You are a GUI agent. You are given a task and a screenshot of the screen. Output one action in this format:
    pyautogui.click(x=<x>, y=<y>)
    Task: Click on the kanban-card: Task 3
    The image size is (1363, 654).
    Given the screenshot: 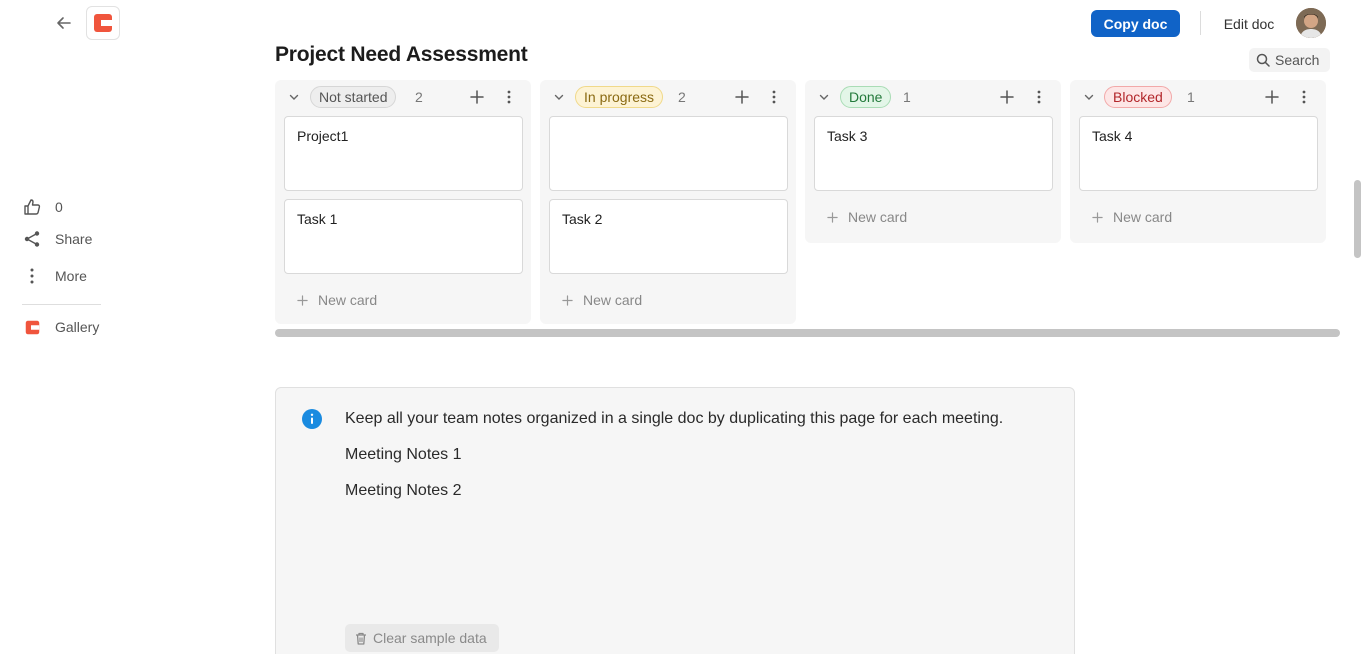 What is the action you would take?
    pyautogui.click(x=933, y=153)
    